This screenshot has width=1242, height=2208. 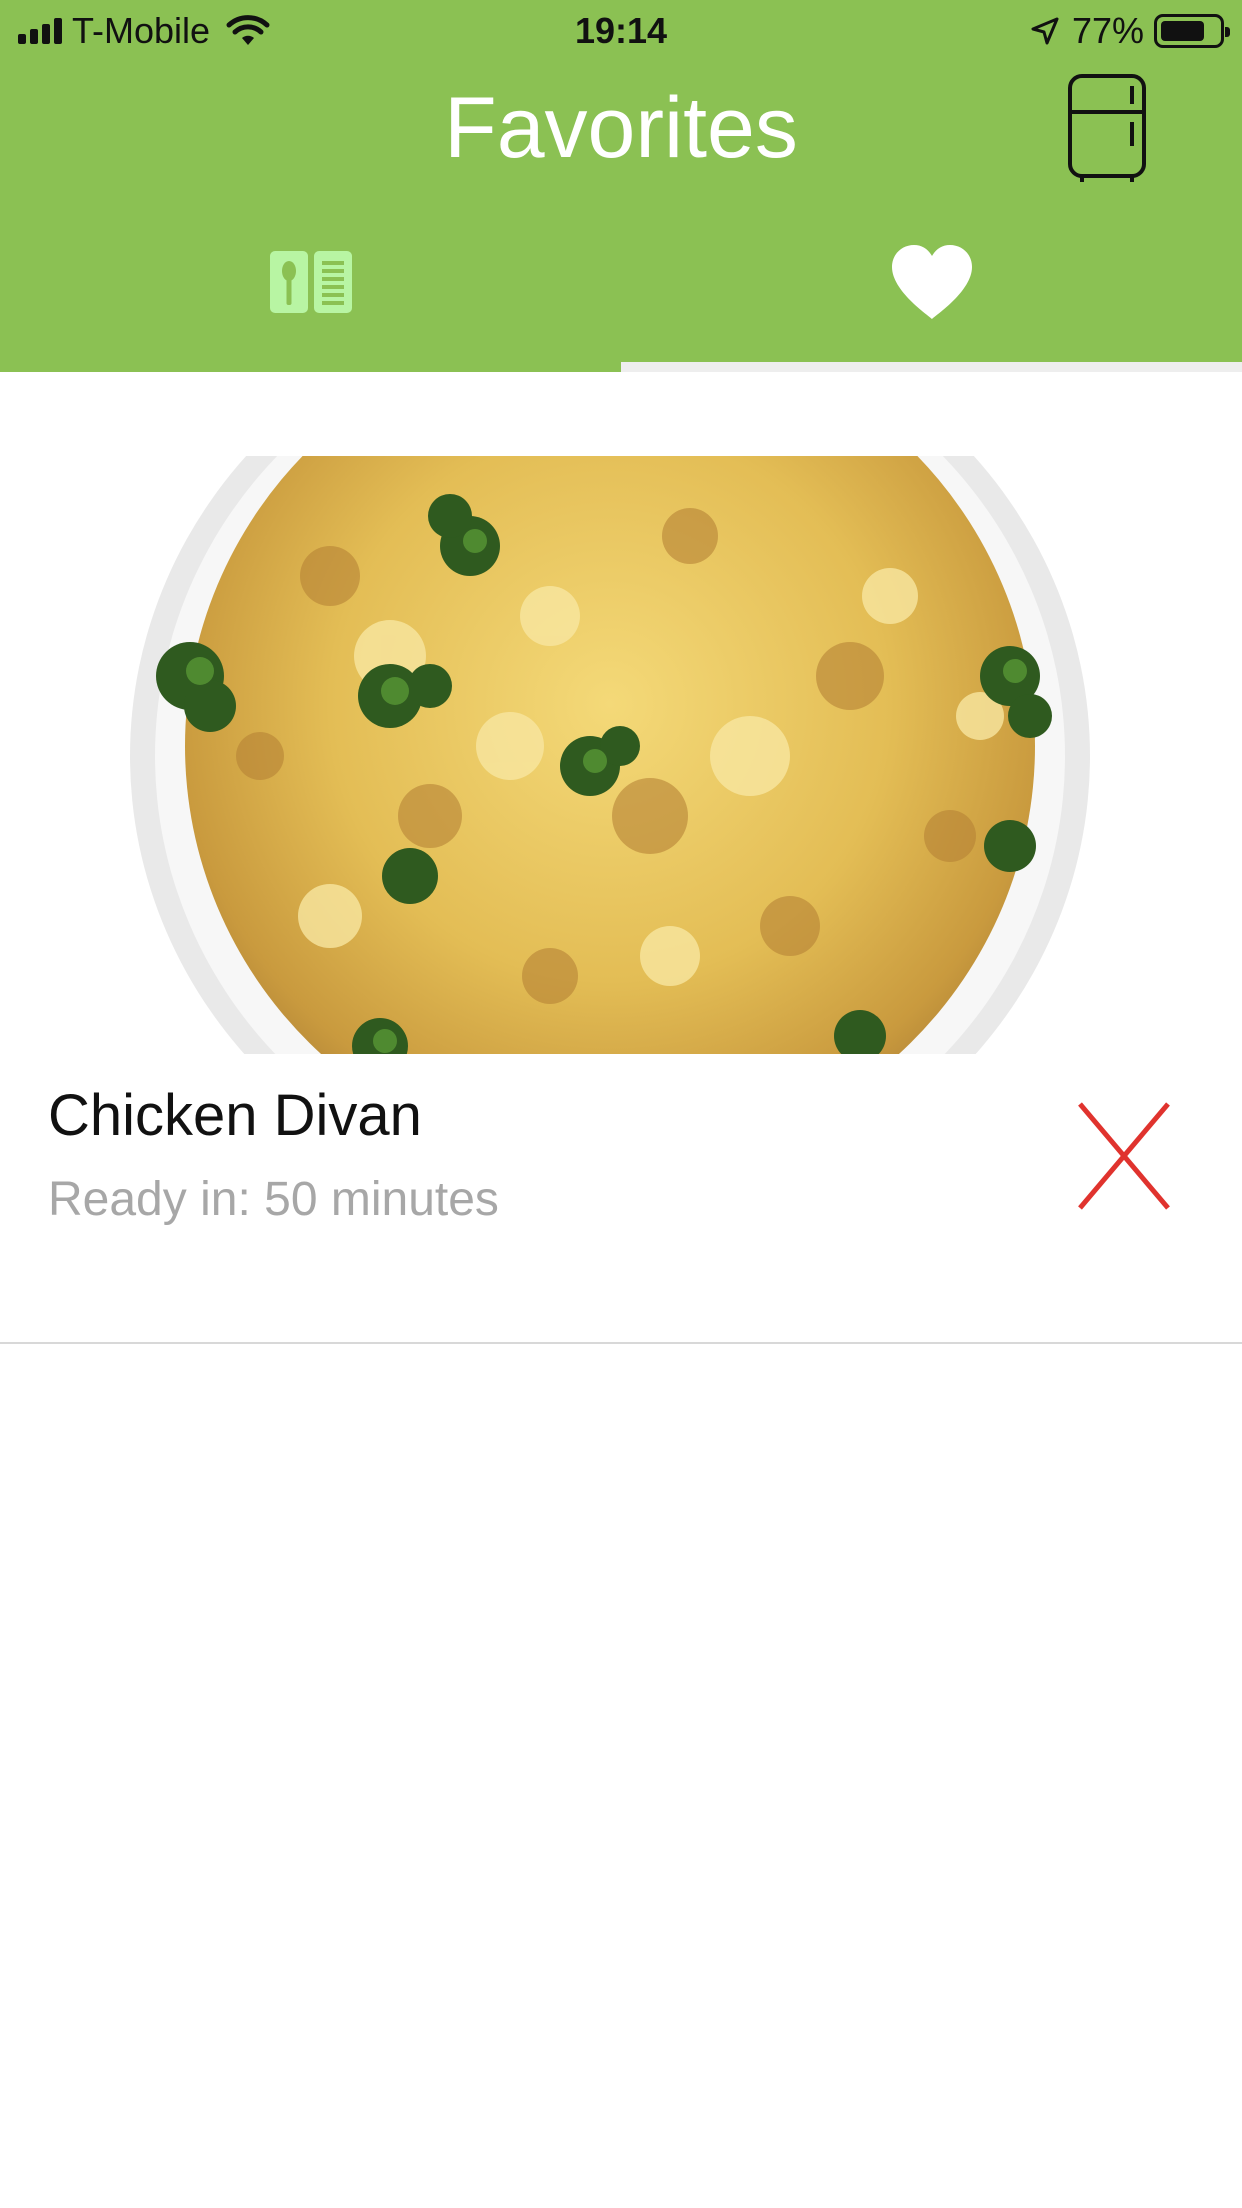 I want to click on page-title: Favorites, so click(x=621, y=128).